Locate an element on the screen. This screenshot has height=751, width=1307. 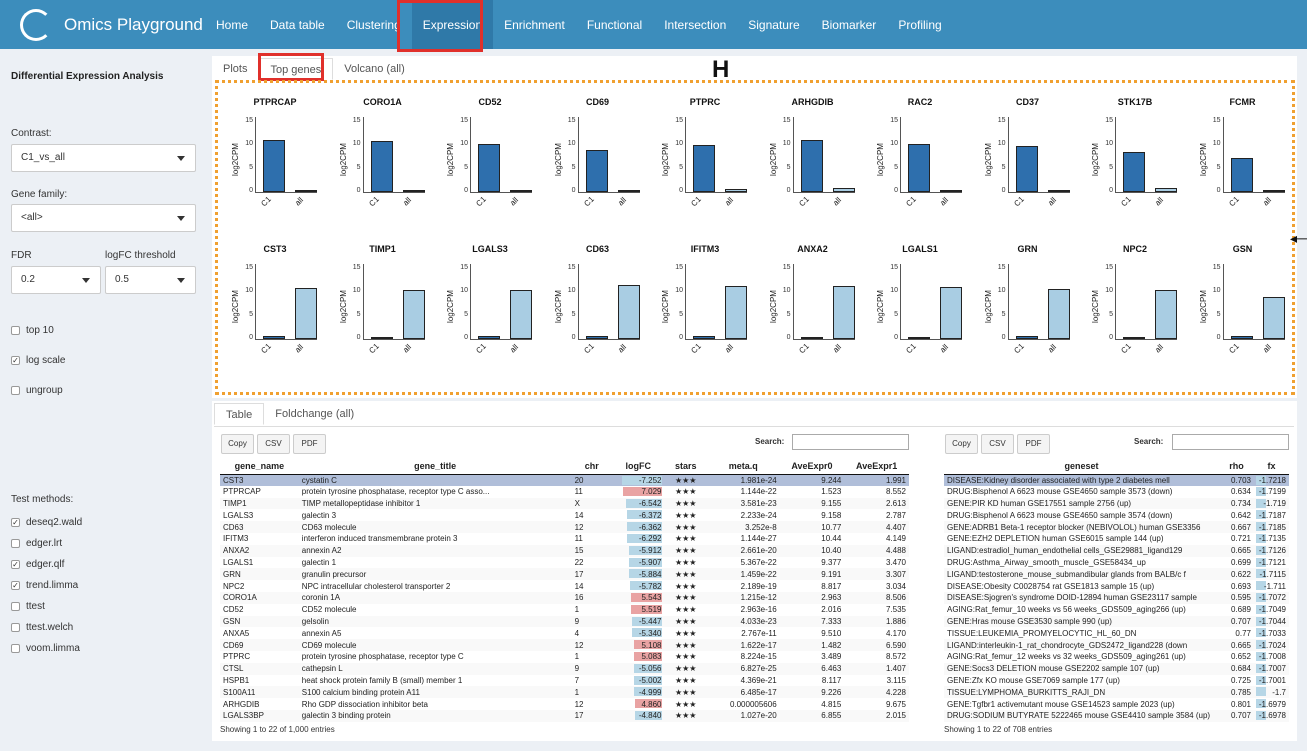
tab-foldchange-all: Foldchange (all) is located at coordinates (314, 414).